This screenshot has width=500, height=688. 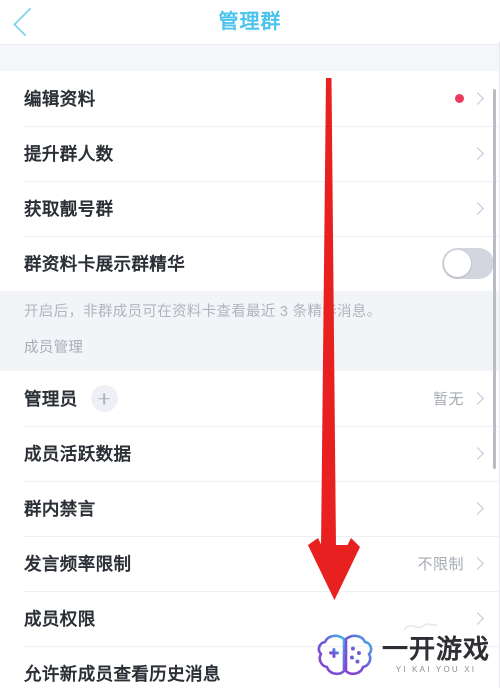 I want to click on back-button, so click(x=27, y=22).